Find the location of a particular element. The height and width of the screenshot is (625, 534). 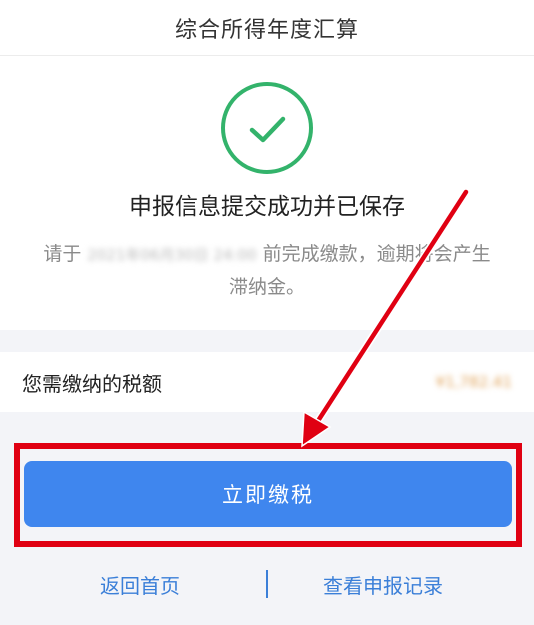

deadline-prefix: 请于 is located at coordinates (62, 254).